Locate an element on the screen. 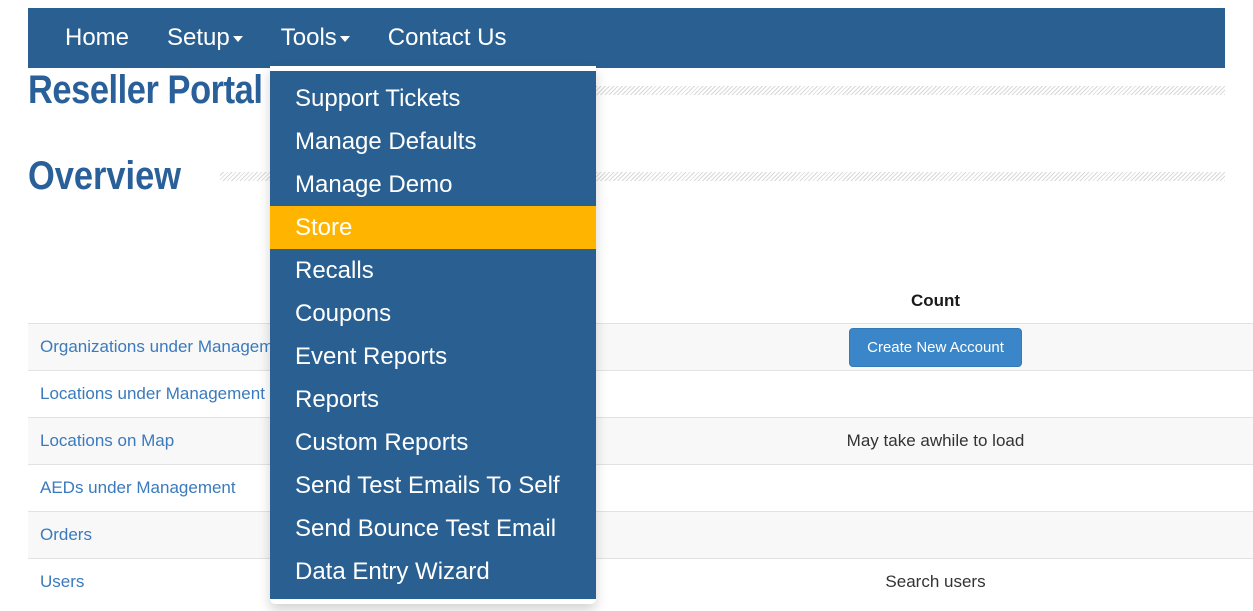 The height and width of the screenshot is (611, 1253). table-row: Locations under Management is located at coordinates (640, 394).